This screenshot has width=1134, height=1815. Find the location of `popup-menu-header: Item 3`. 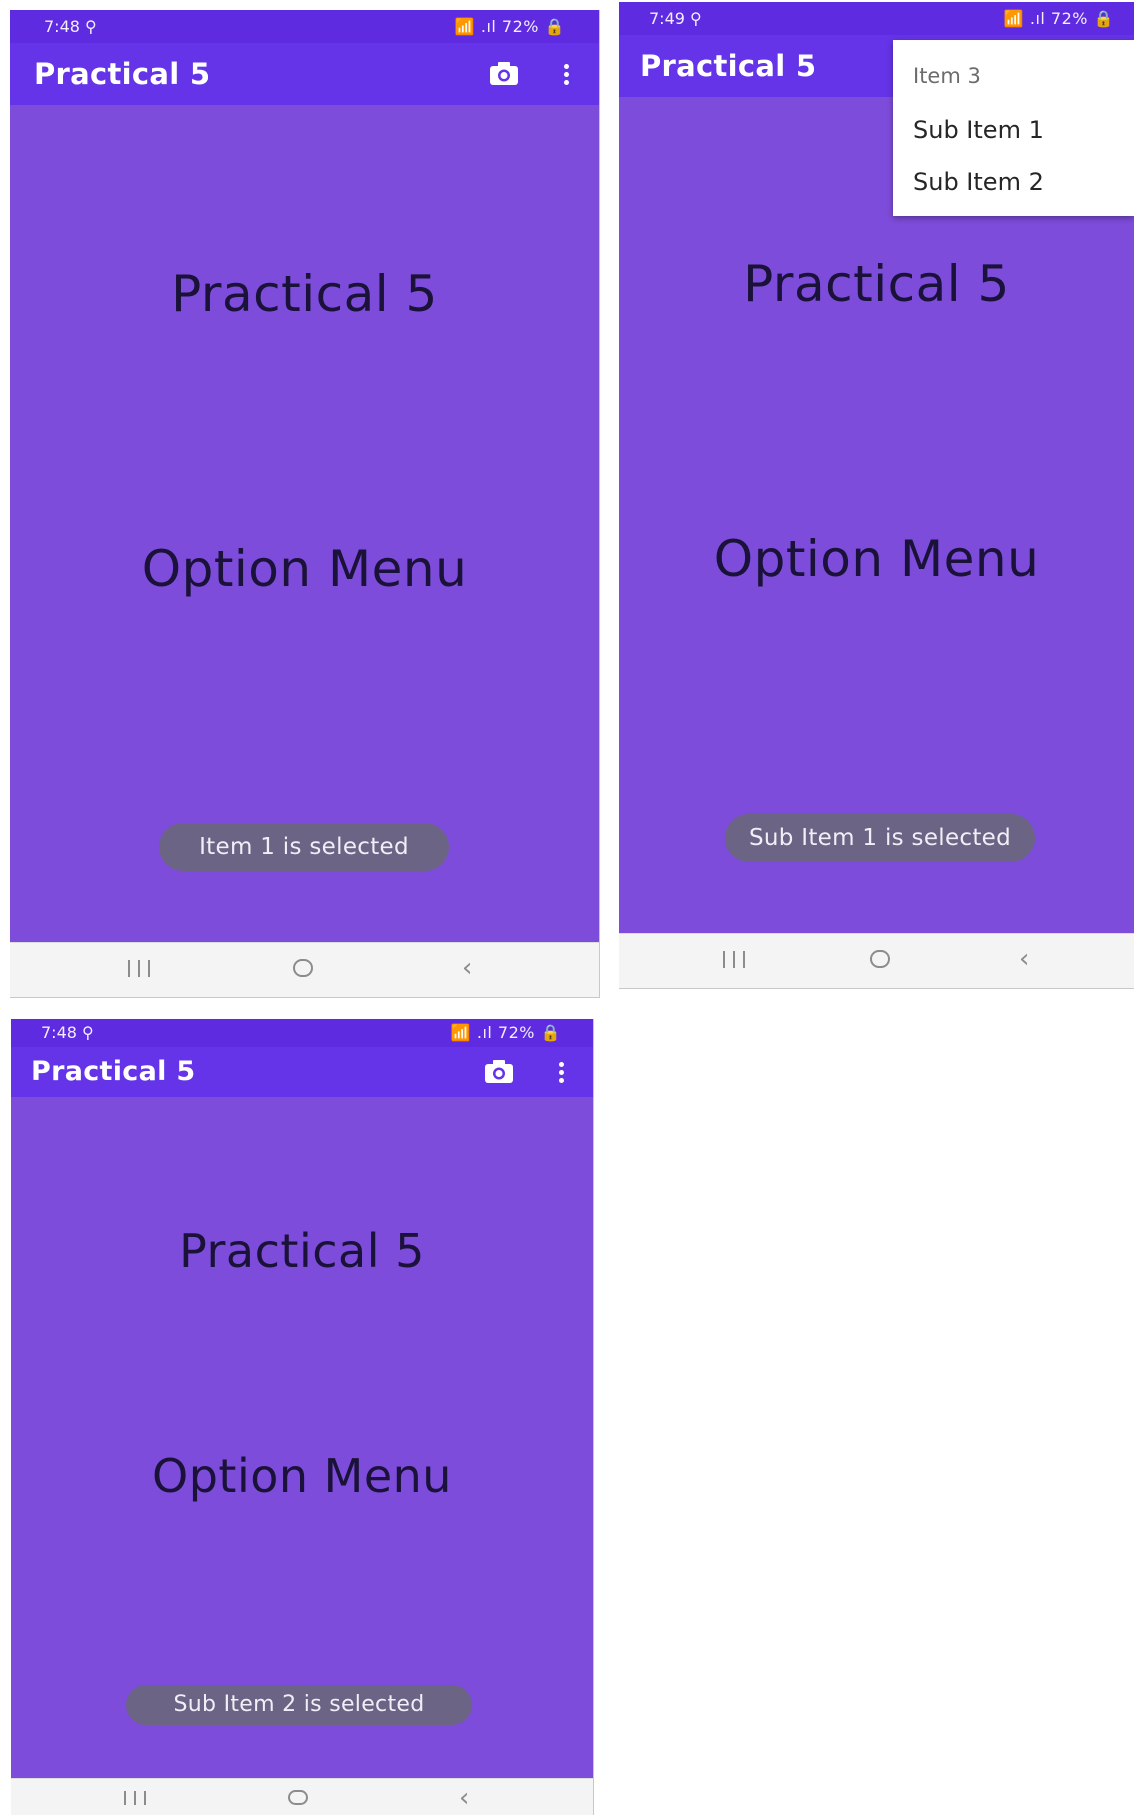

popup-menu-header: Item 3 is located at coordinates (947, 76).